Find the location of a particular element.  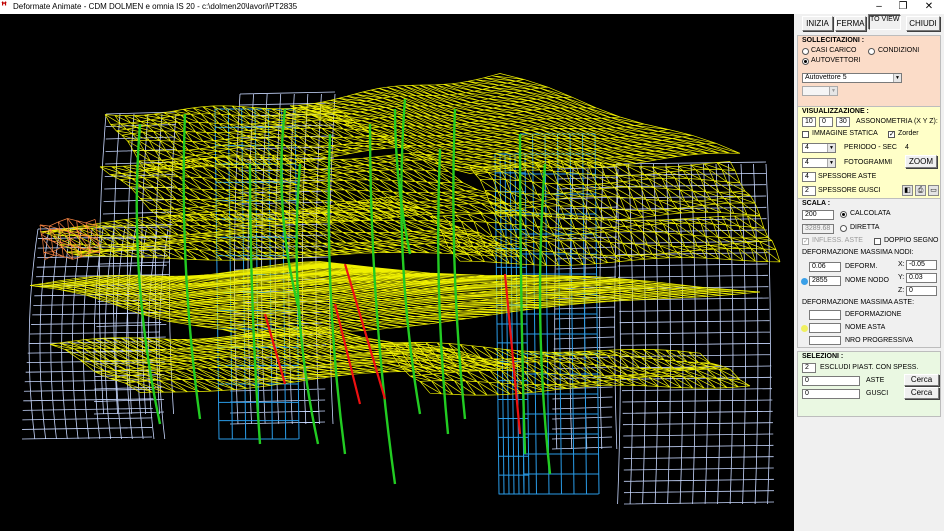

z-label: Z: is located at coordinates (901, 290).